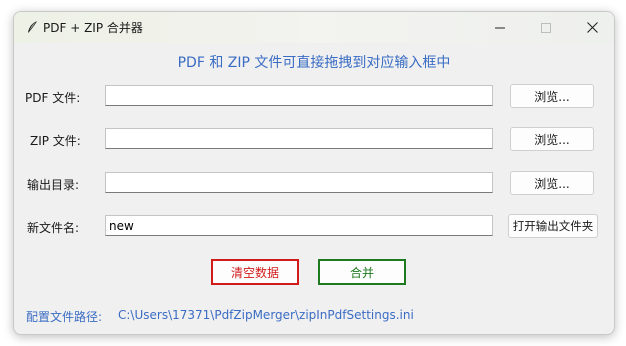 The height and width of the screenshot is (346, 626). Describe the element at coordinates (299, 225) in the screenshot. I see `new-filename-input` at that location.